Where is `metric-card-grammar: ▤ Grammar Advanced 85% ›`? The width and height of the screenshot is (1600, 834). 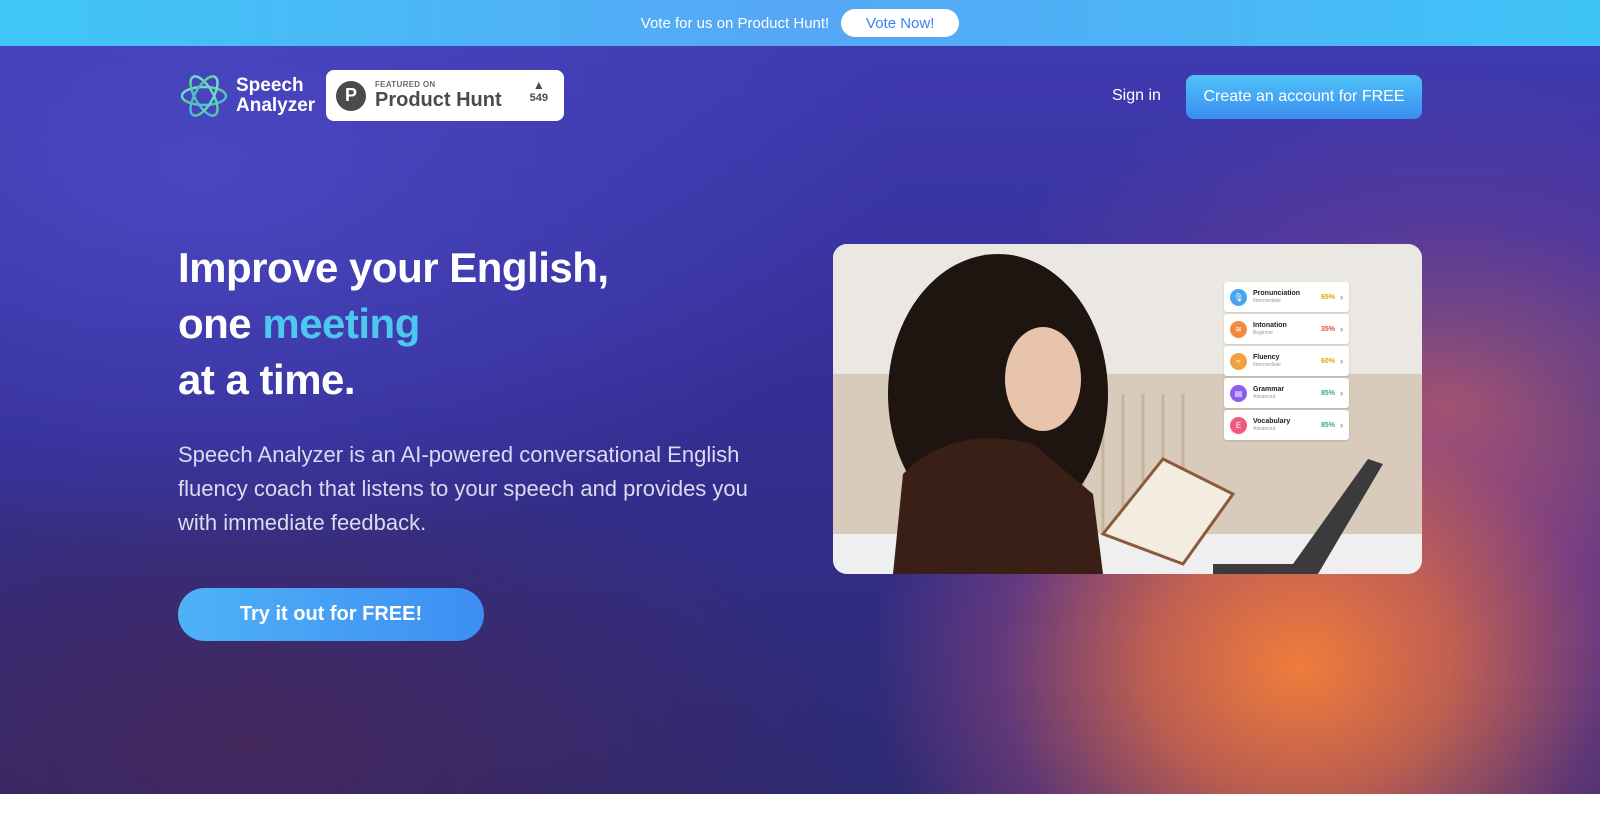 metric-card-grammar: ▤ Grammar Advanced 85% › is located at coordinates (1286, 393).